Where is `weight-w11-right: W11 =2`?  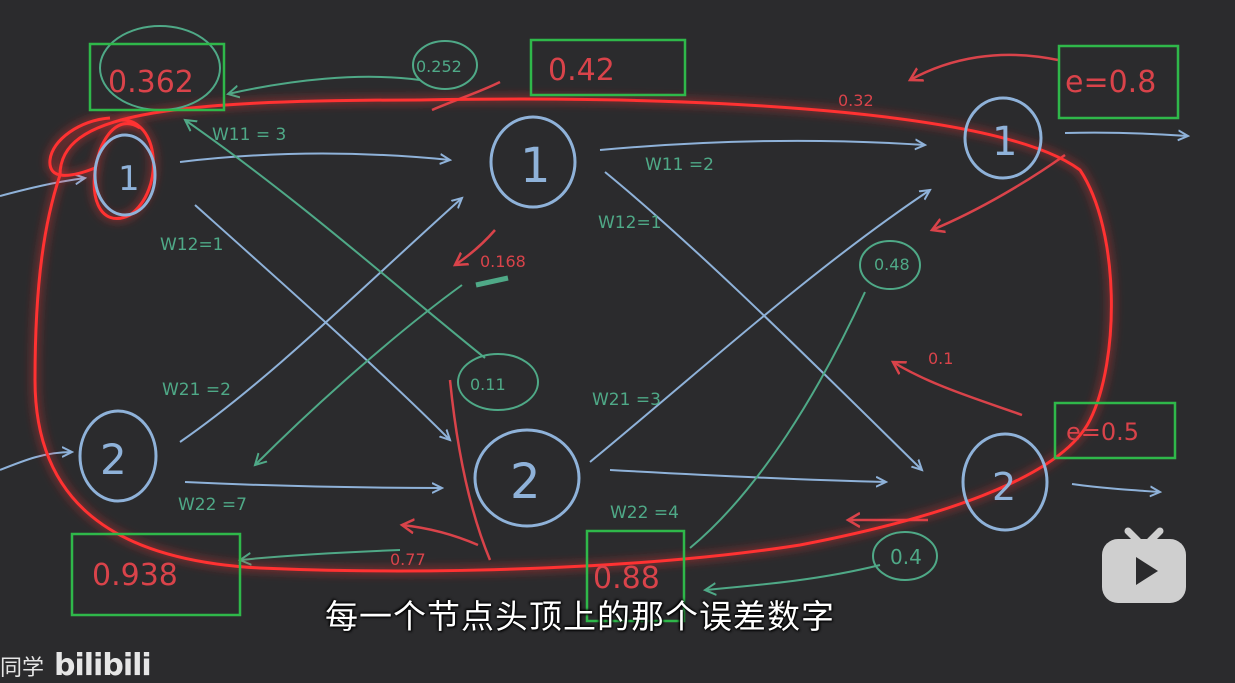
weight-w11-right: W11 =2 is located at coordinates (679, 165).